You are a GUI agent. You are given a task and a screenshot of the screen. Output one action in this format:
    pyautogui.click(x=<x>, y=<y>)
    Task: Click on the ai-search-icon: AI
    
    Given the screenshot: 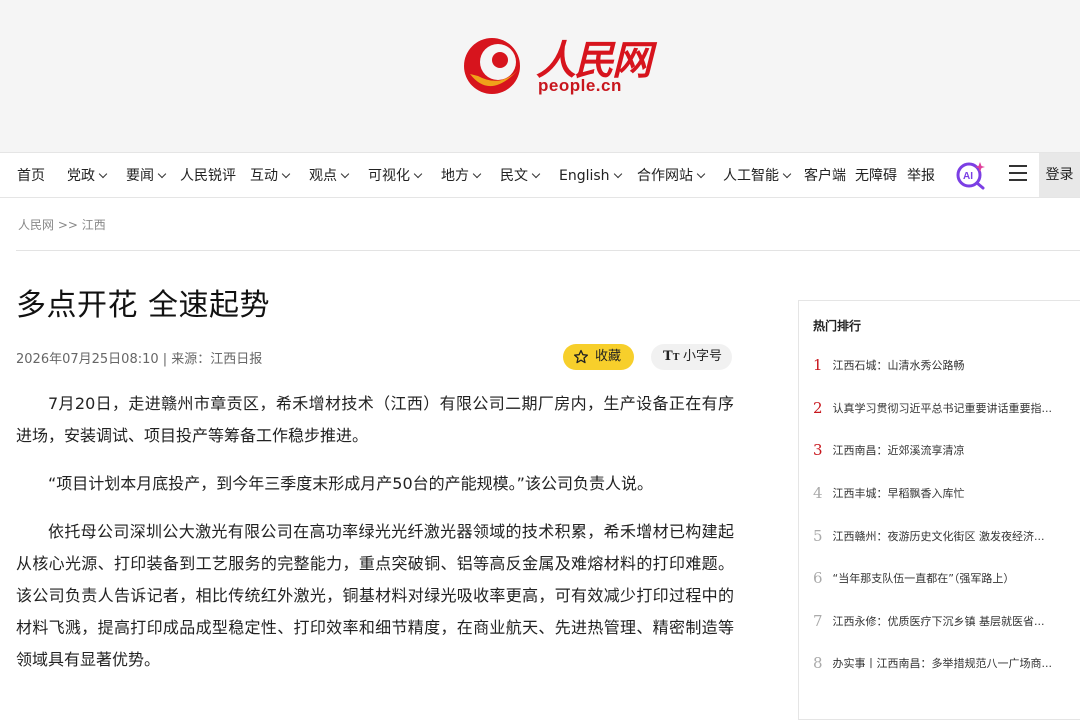 What is the action you would take?
    pyautogui.click(x=971, y=175)
    